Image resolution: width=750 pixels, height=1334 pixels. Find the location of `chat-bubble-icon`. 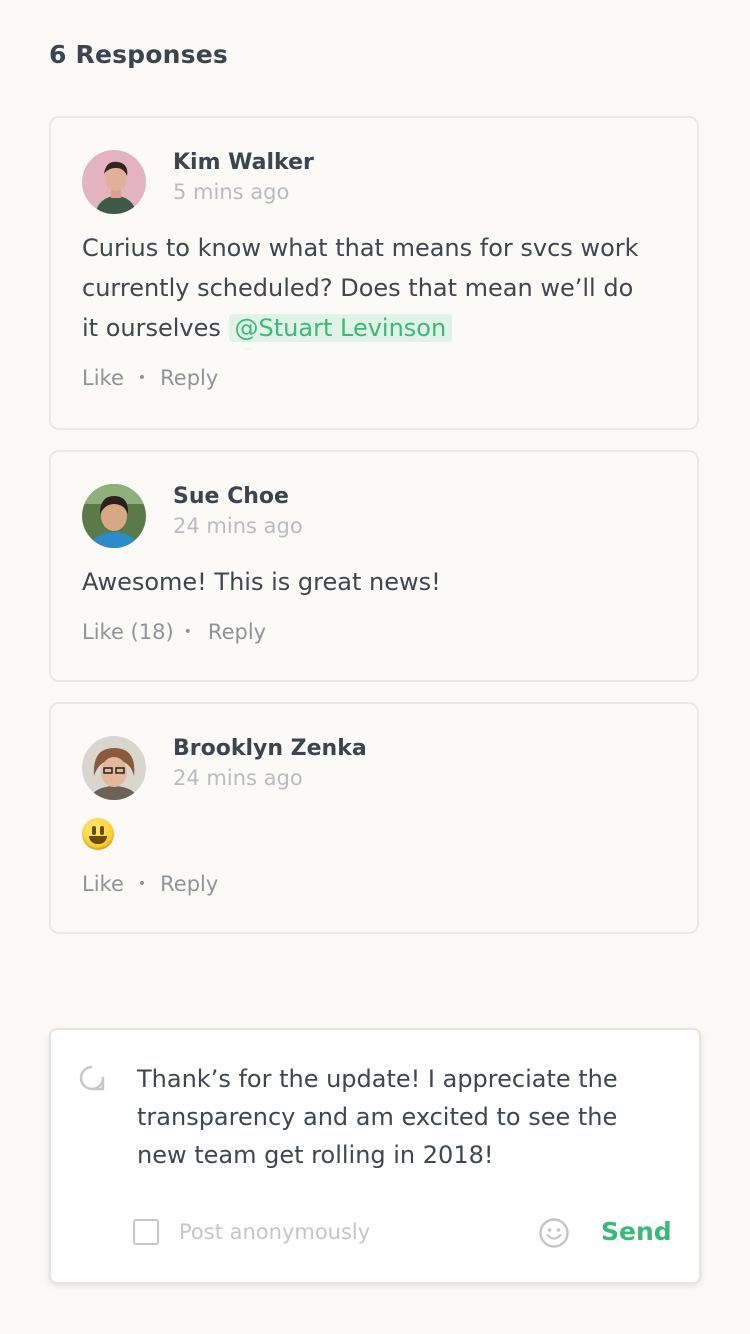

chat-bubble-icon is located at coordinates (92, 1078).